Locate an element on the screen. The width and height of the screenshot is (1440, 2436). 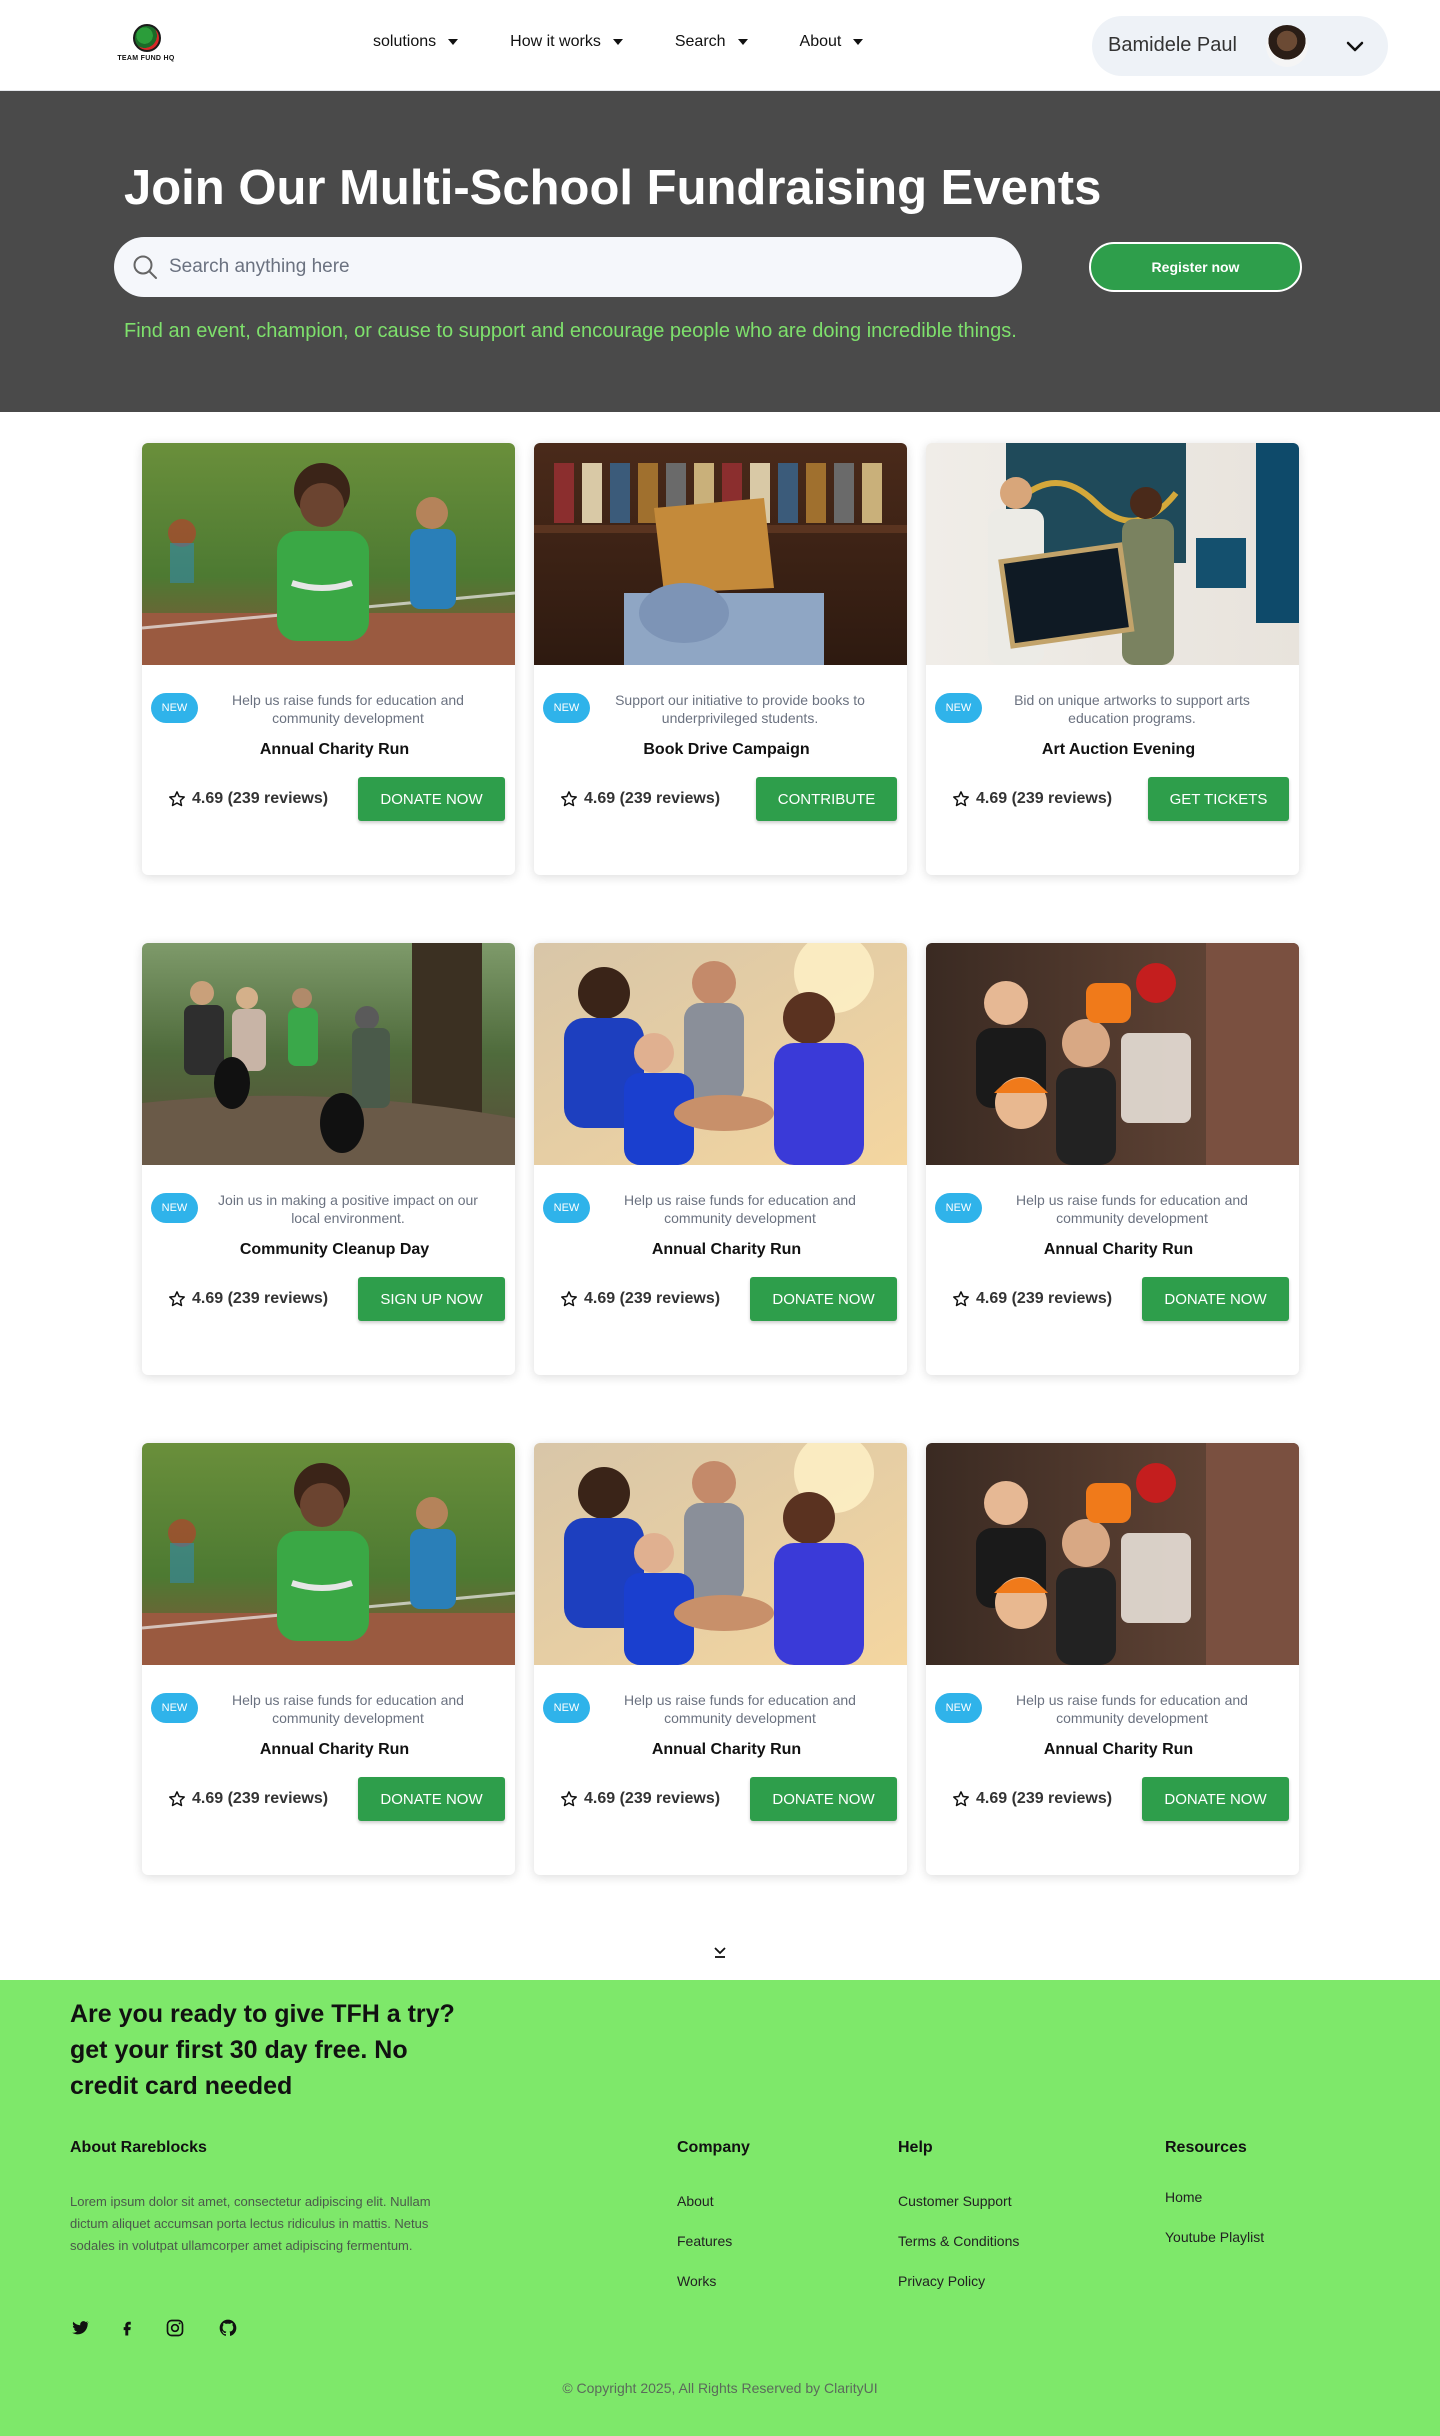
footer-link-youtube: Youtube Playlist is located at coordinates (1214, 2237).